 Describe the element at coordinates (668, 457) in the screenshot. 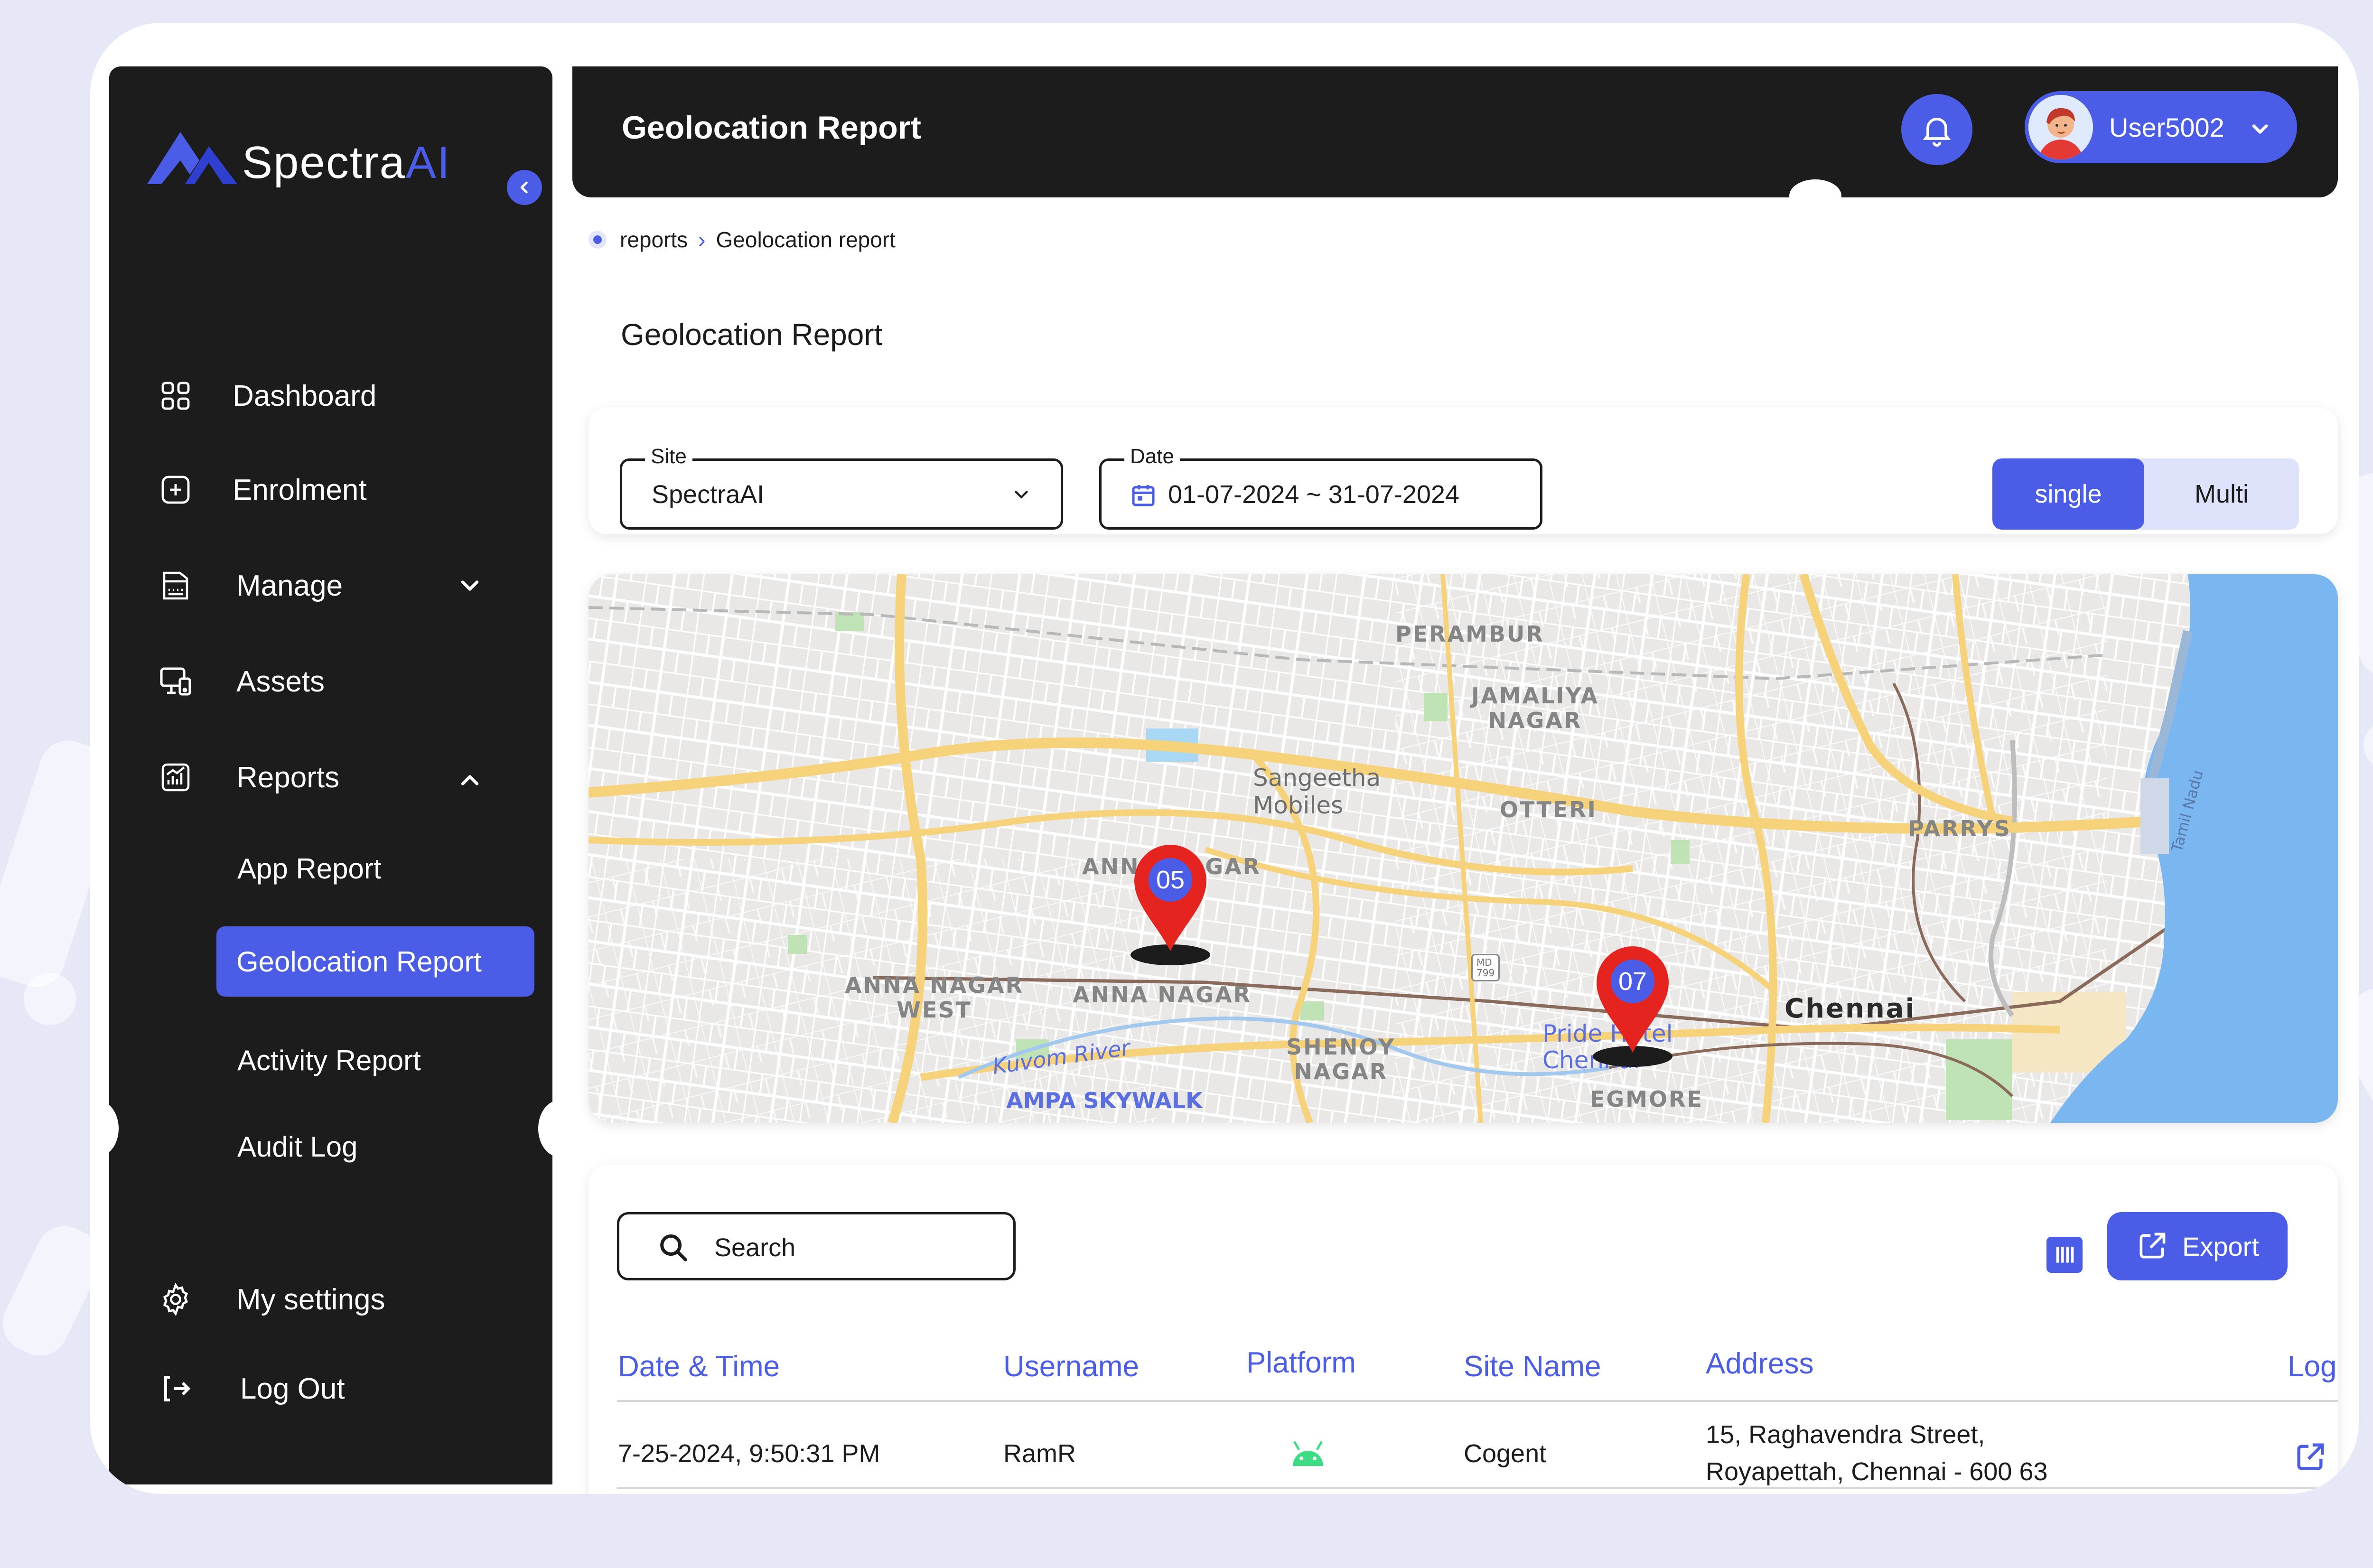

I see `site-label: Site` at that location.